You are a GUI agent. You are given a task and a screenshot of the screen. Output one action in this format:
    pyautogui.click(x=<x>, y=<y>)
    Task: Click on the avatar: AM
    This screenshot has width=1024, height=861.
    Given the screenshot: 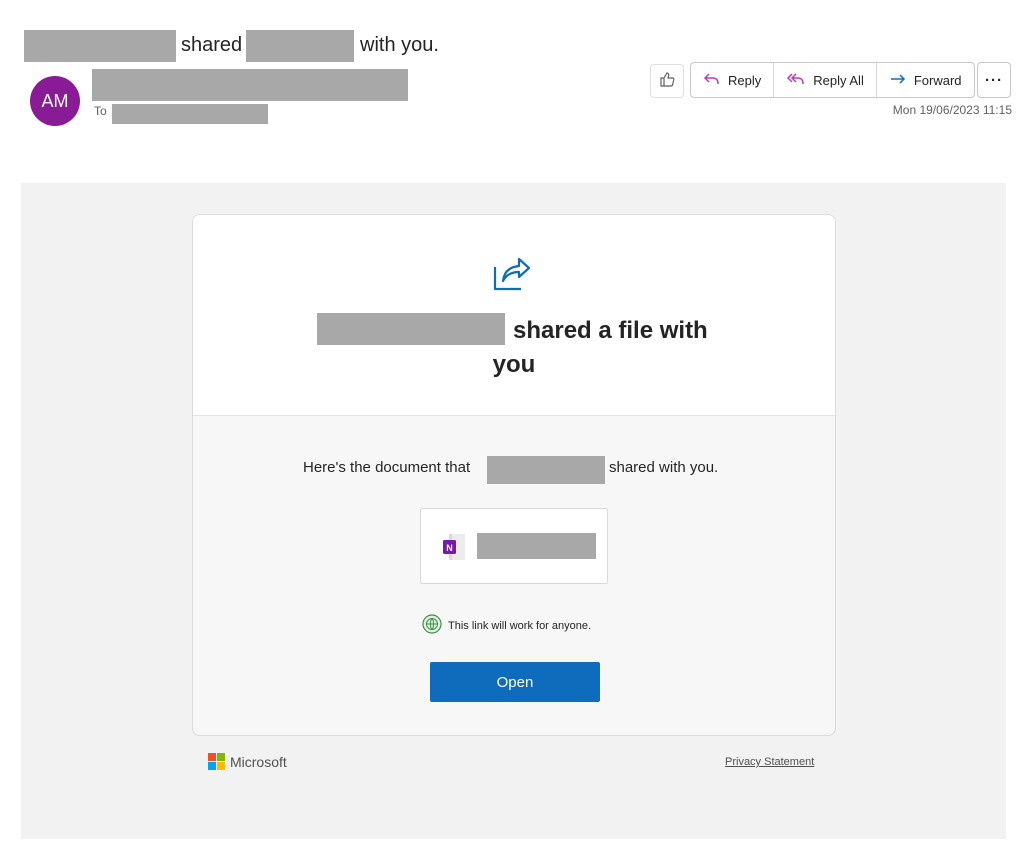 What is the action you would take?
    pyautogui.click(x=55, y=101)
    